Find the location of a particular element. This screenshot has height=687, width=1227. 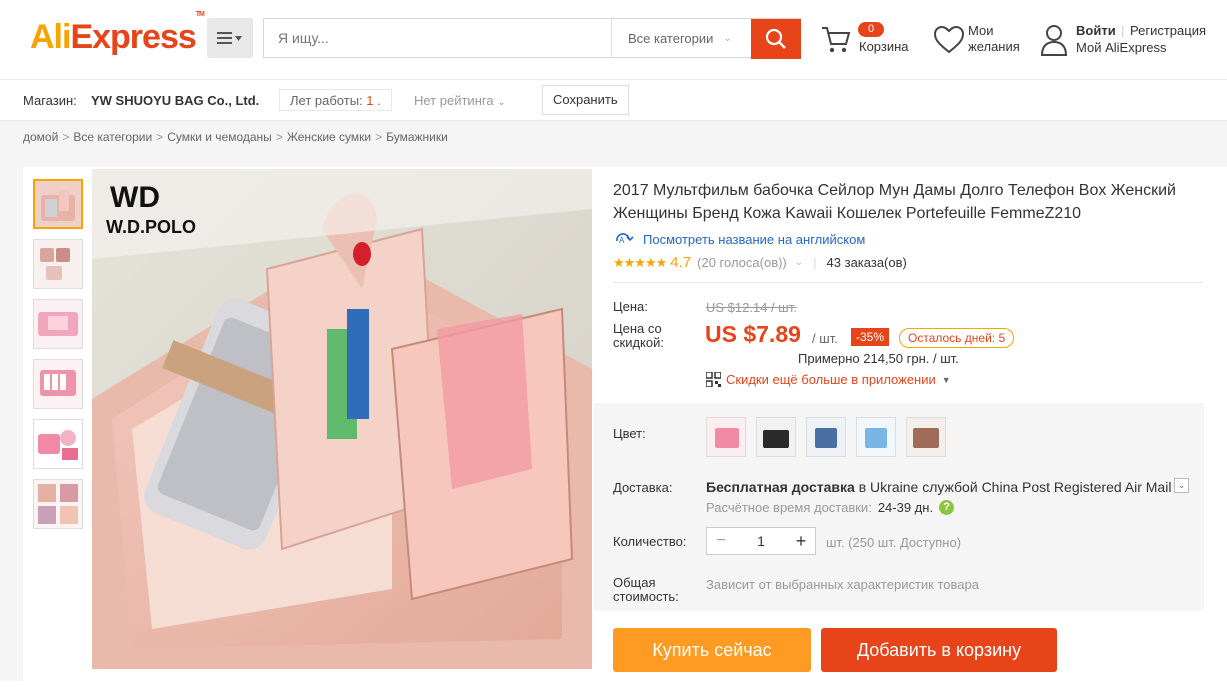

help-icon: ? is located at coordinates (947, 507).